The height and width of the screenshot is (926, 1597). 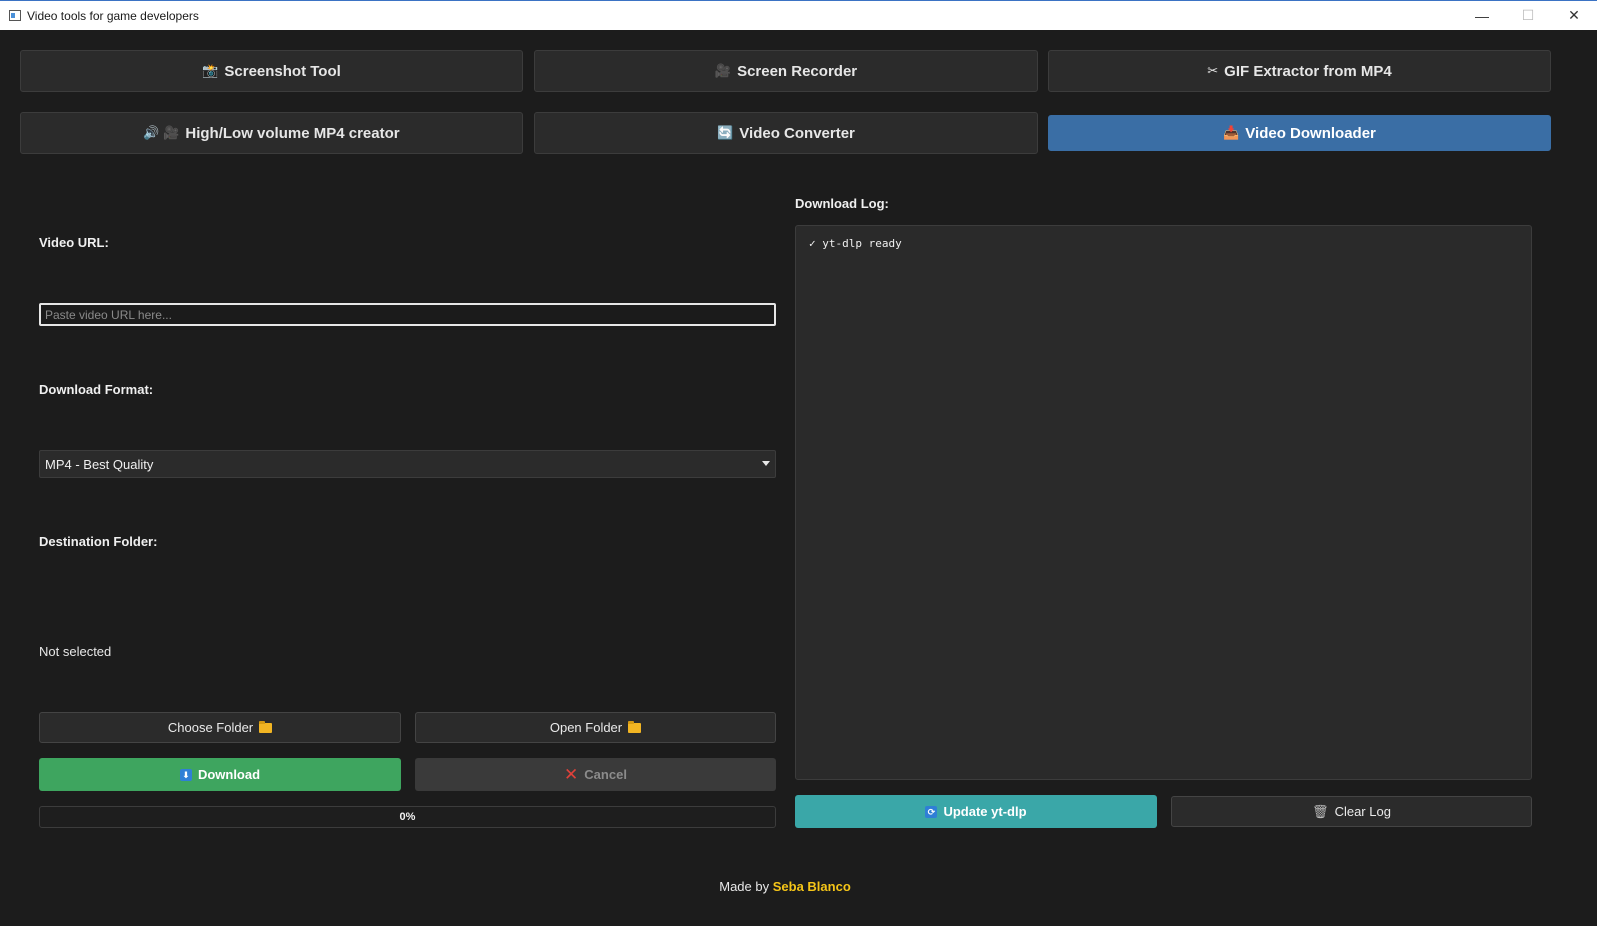 I want to click on download-format-label: Download Format:, so click(x=96, y=389).